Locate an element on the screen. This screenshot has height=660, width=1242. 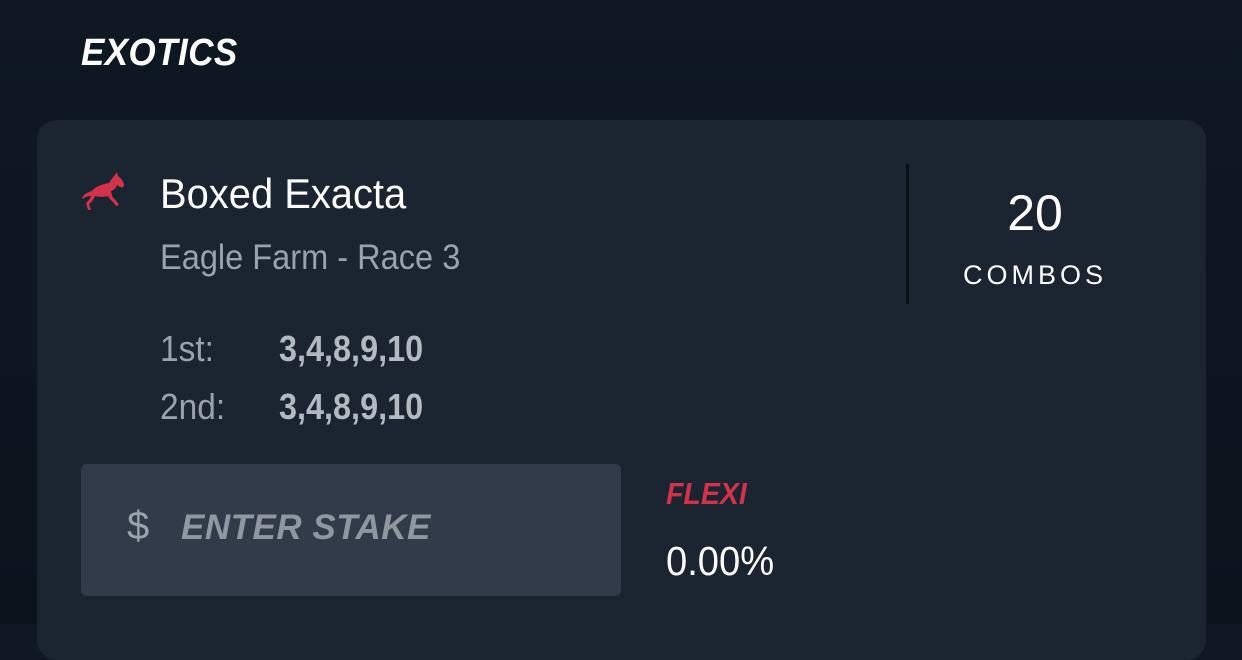
race-meeting-label: Eagle Farm - Race 3 is located at coordinates (310, 257).